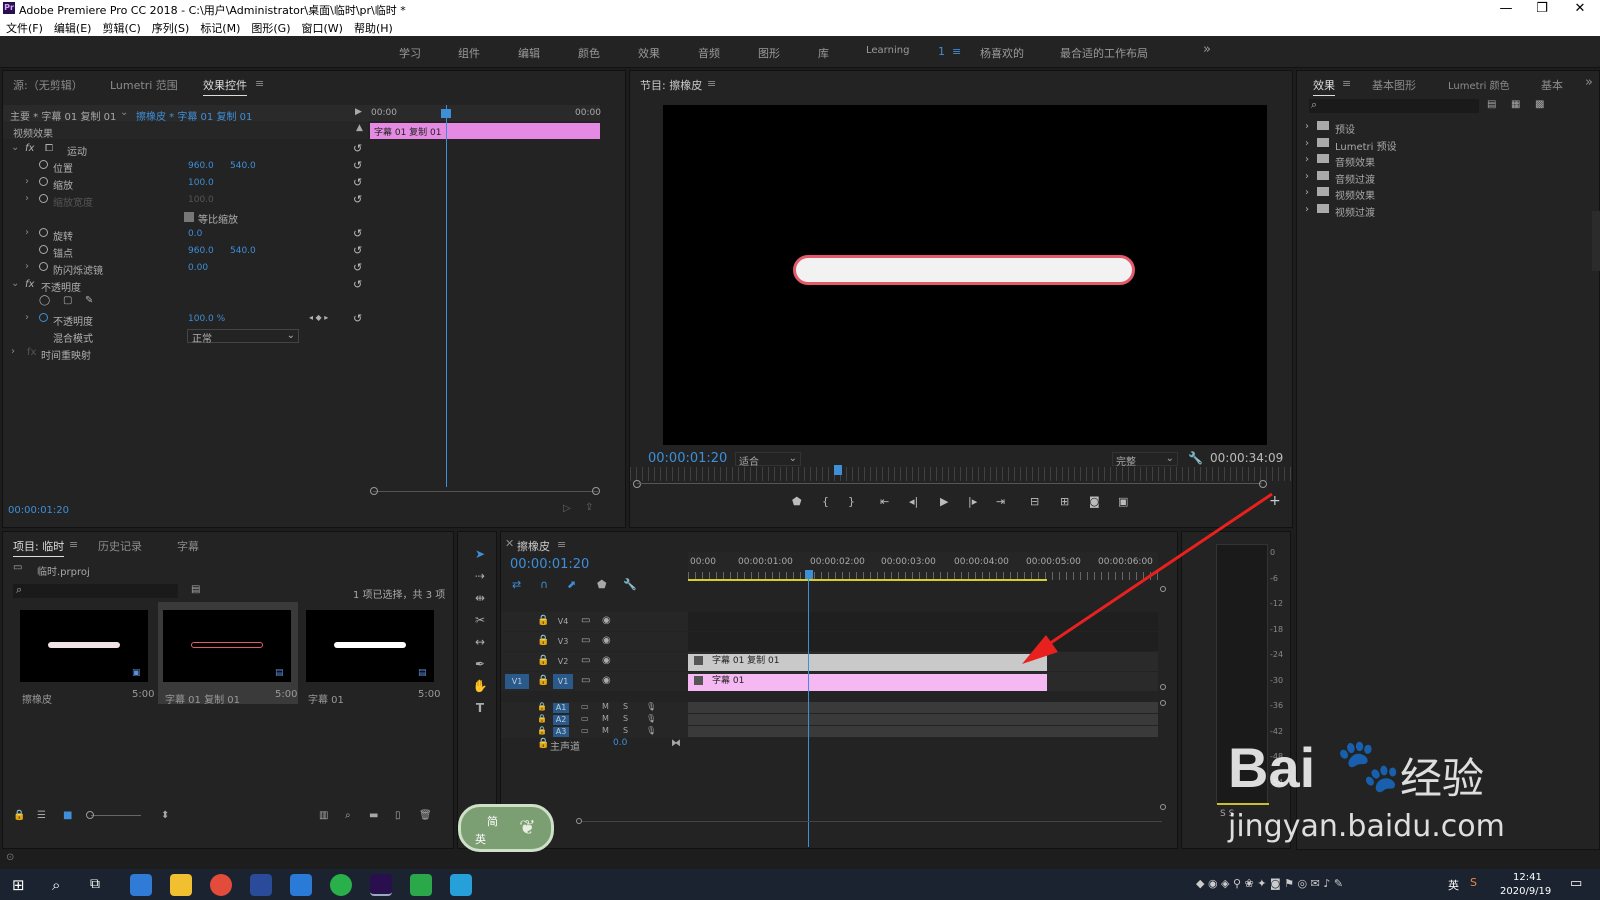  What do you see at coordinates (964, 270) in the screenshot?
I see `eraser-bar-shape` at bounding box center [964, 270].